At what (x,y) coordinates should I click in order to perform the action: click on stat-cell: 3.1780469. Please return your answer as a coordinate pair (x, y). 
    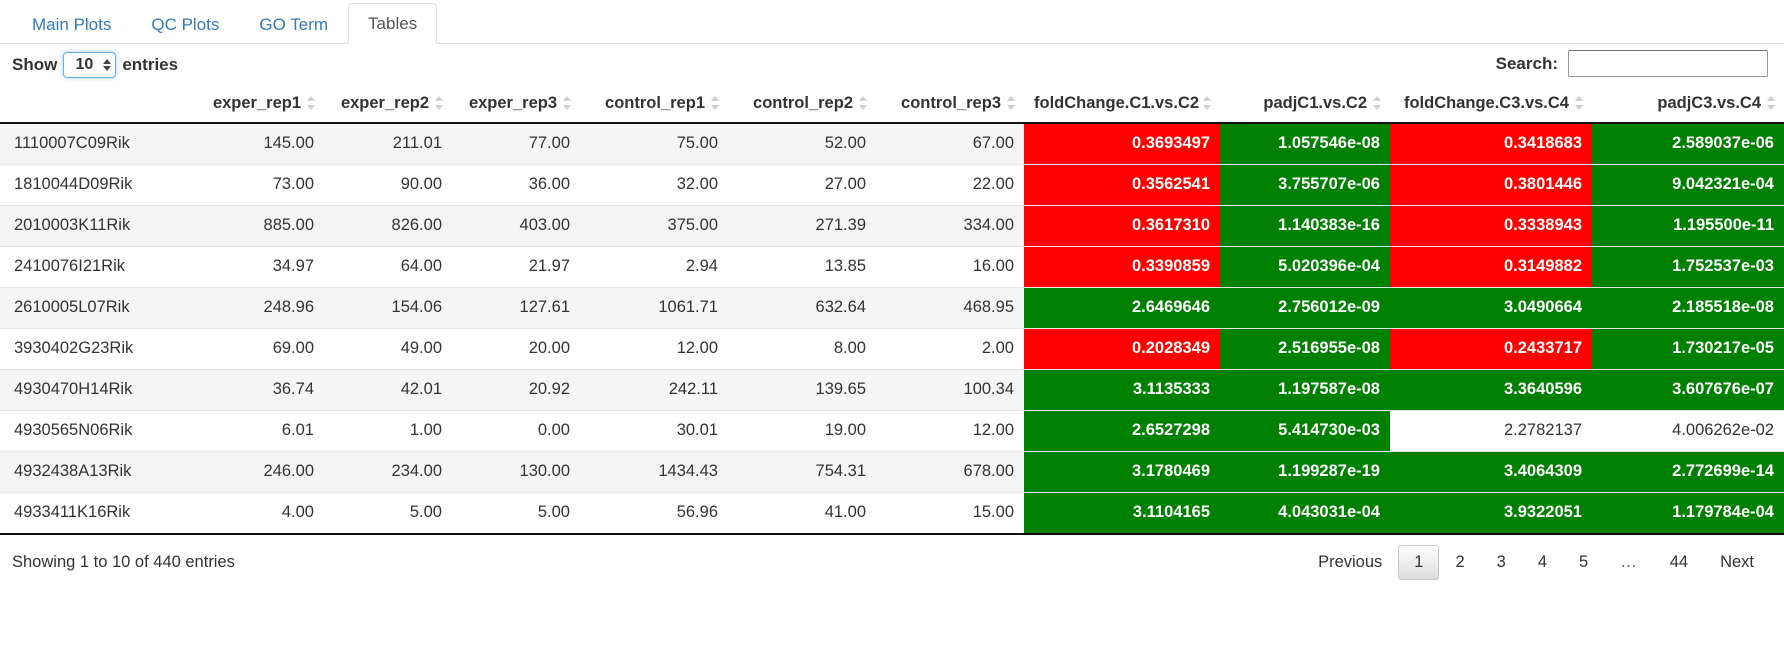
    Looking at the image, I should click on (1122, 472).